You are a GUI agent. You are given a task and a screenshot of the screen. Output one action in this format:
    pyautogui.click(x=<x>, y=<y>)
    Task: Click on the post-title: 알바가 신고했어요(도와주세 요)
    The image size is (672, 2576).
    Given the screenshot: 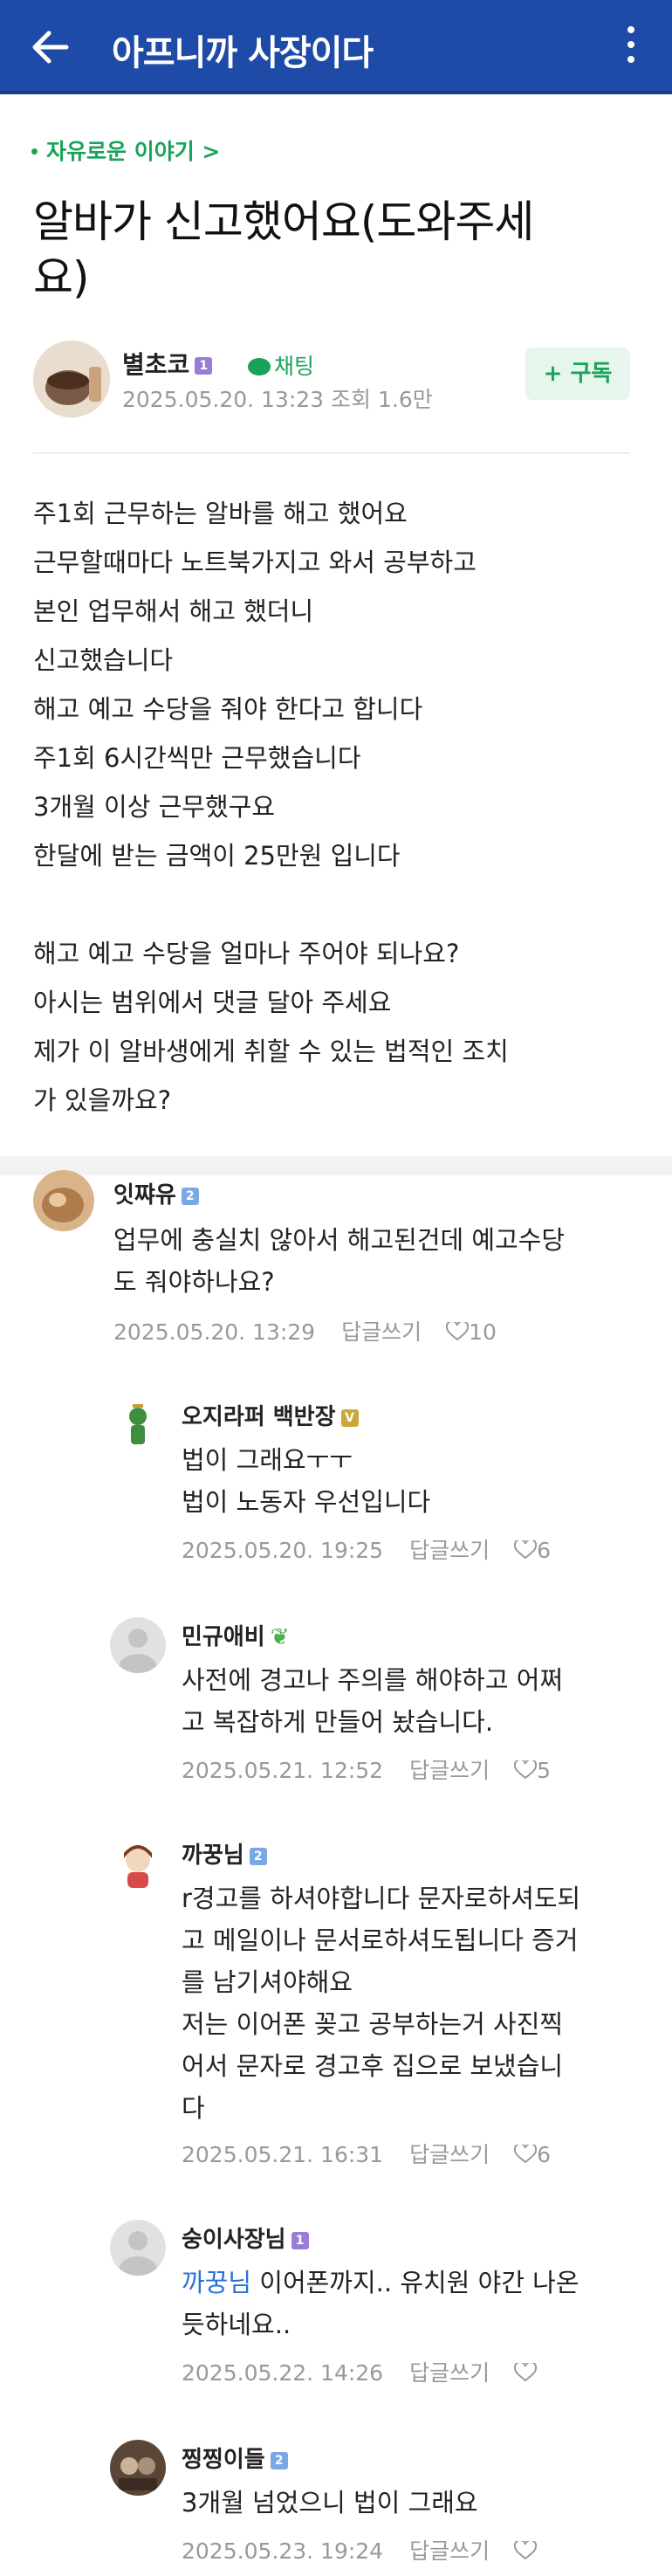 What is the action you would take?
    pyautogui.click(x=312, y=250)
    